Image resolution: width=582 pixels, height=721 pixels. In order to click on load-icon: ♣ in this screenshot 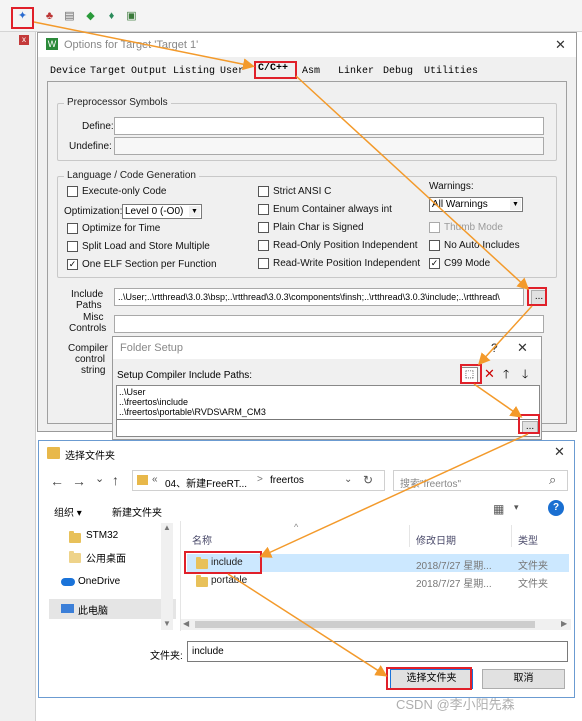, I will do `click(49, 16)`.